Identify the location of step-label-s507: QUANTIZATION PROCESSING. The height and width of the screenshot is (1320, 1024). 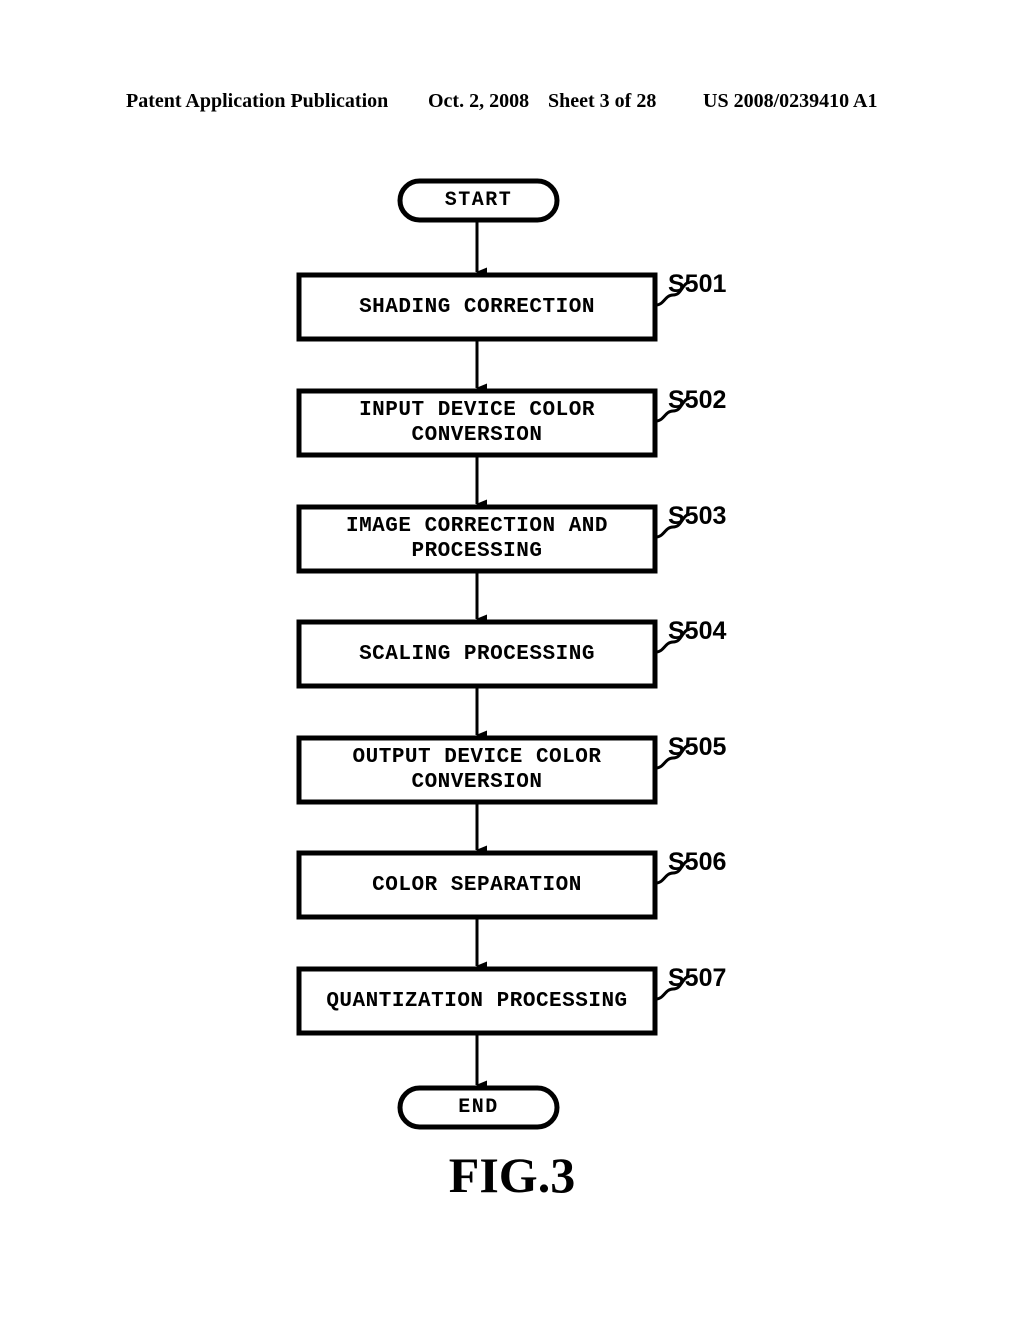
(477, 1001).